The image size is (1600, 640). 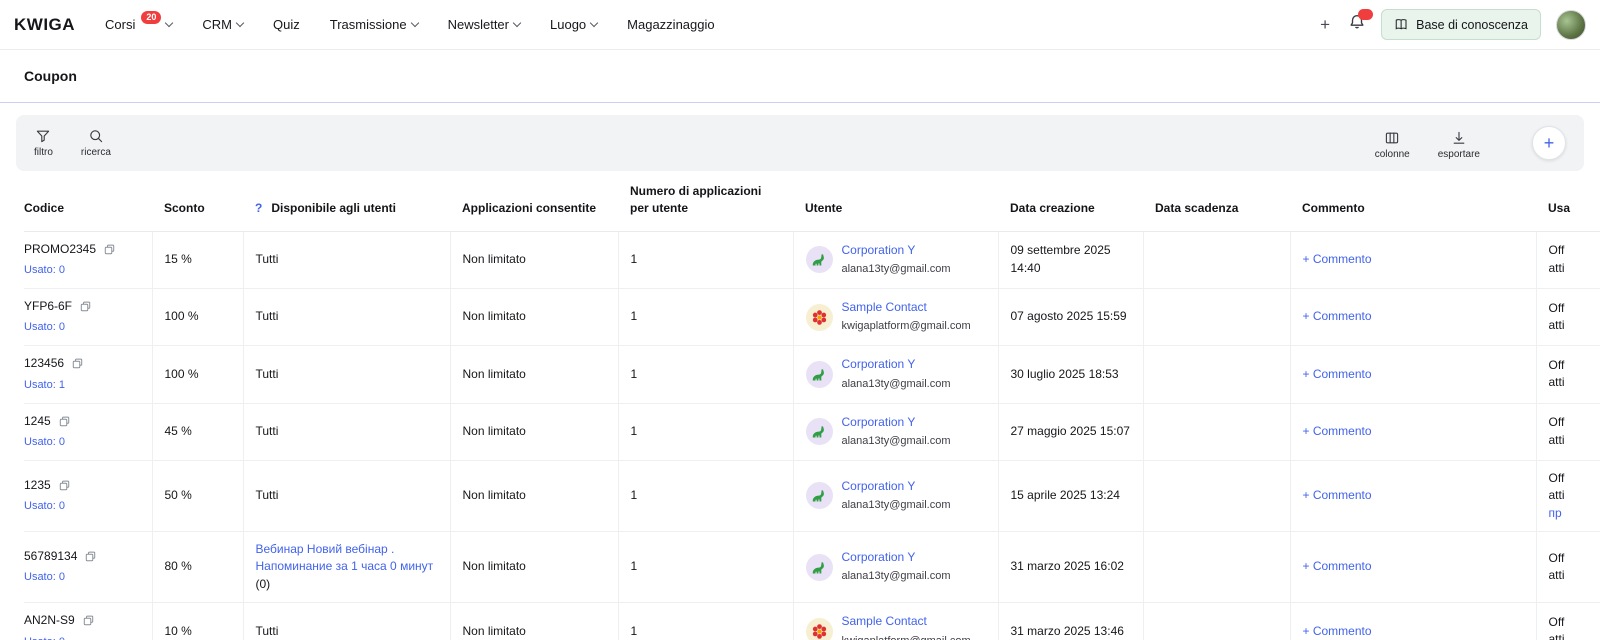 I want to click on coupon-code: 123456, so click(x=44, y=363).